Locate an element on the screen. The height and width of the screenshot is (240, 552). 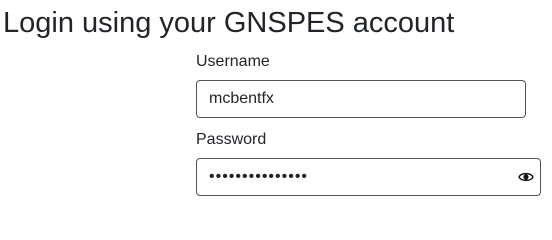
username-label: Username is located at coordinates (233, 61).